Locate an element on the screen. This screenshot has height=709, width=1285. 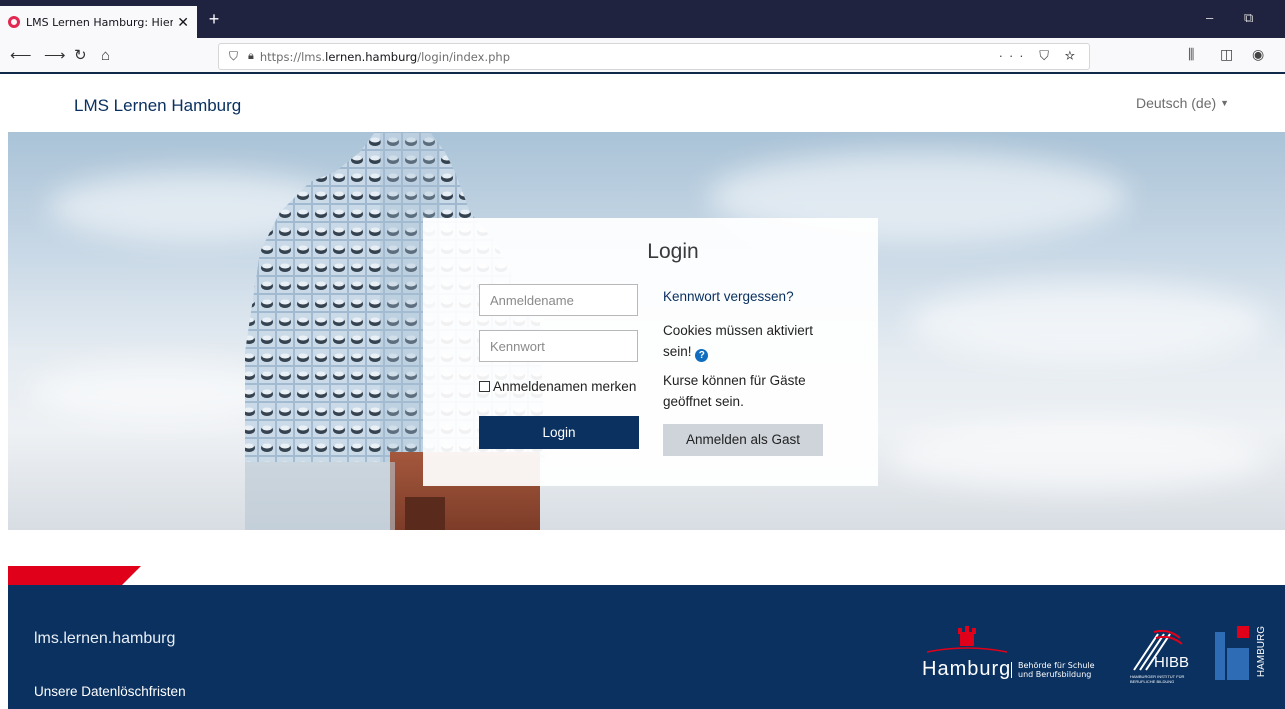
cookies-text: Cookies müssen aktiviert sein! is located at coordinates (738, 341).